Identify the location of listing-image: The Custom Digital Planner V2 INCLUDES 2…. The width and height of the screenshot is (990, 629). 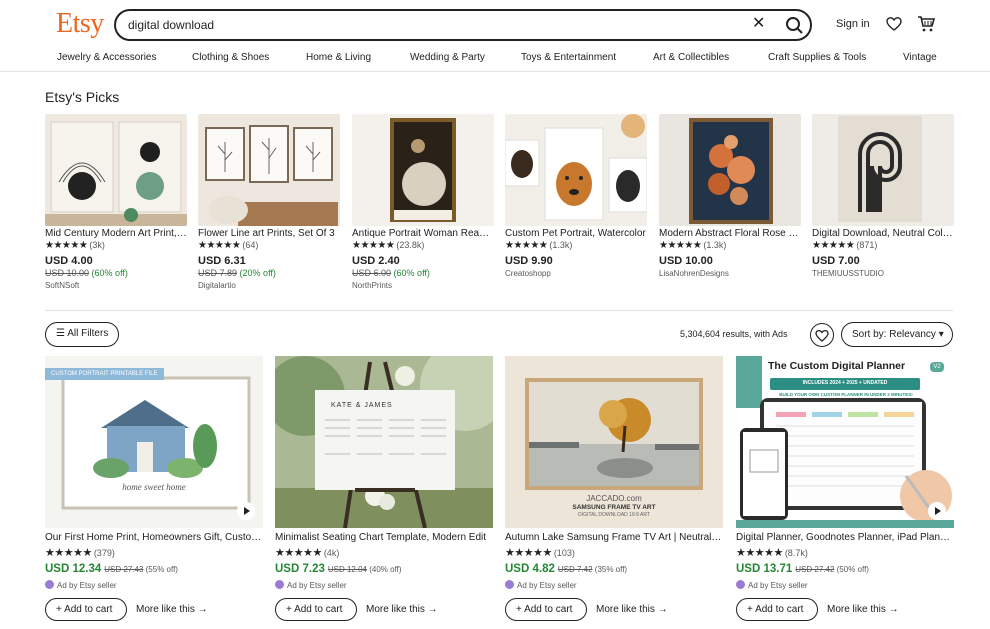
(845, 442).